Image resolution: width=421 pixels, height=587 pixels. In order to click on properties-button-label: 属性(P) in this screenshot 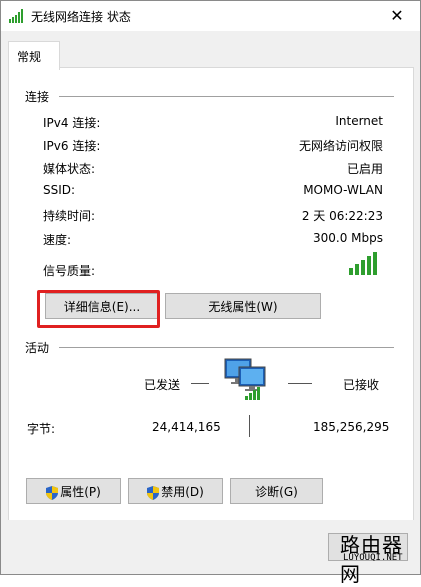, I will do `click(80, 492)`.